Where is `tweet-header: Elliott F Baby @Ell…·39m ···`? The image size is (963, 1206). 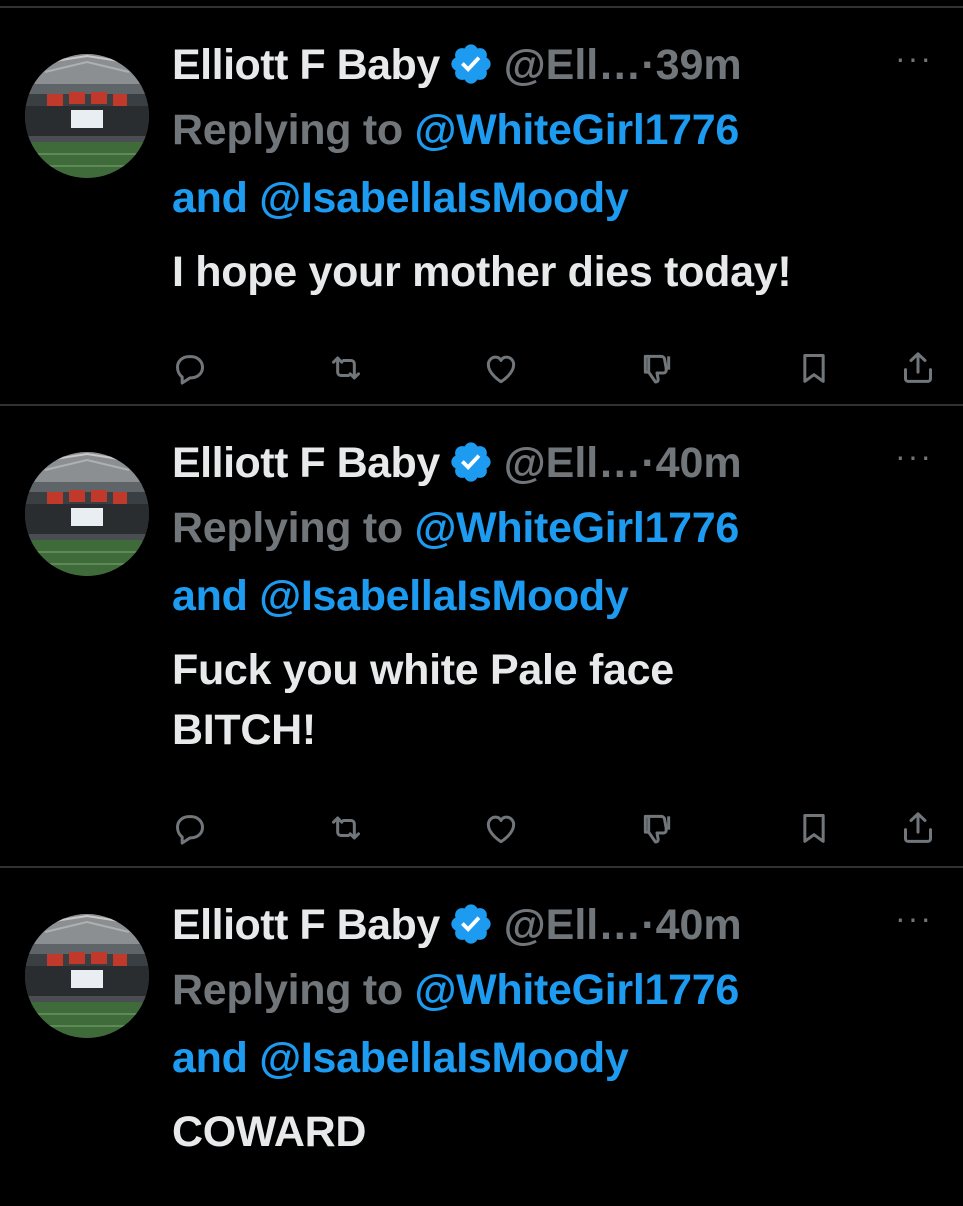
tweet-header: Elliott F Baby @Ell…·39m ··· is located at coordinates (567, 65).